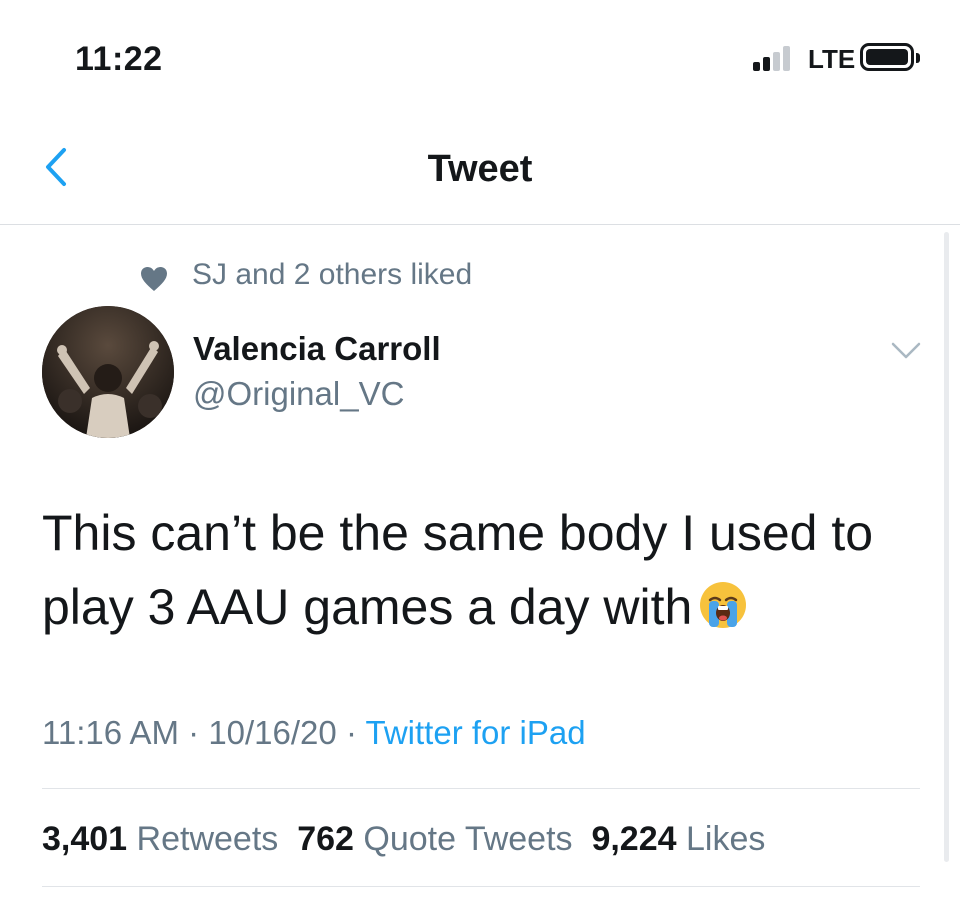  I want to click on heart-icon, so click(154, 279).